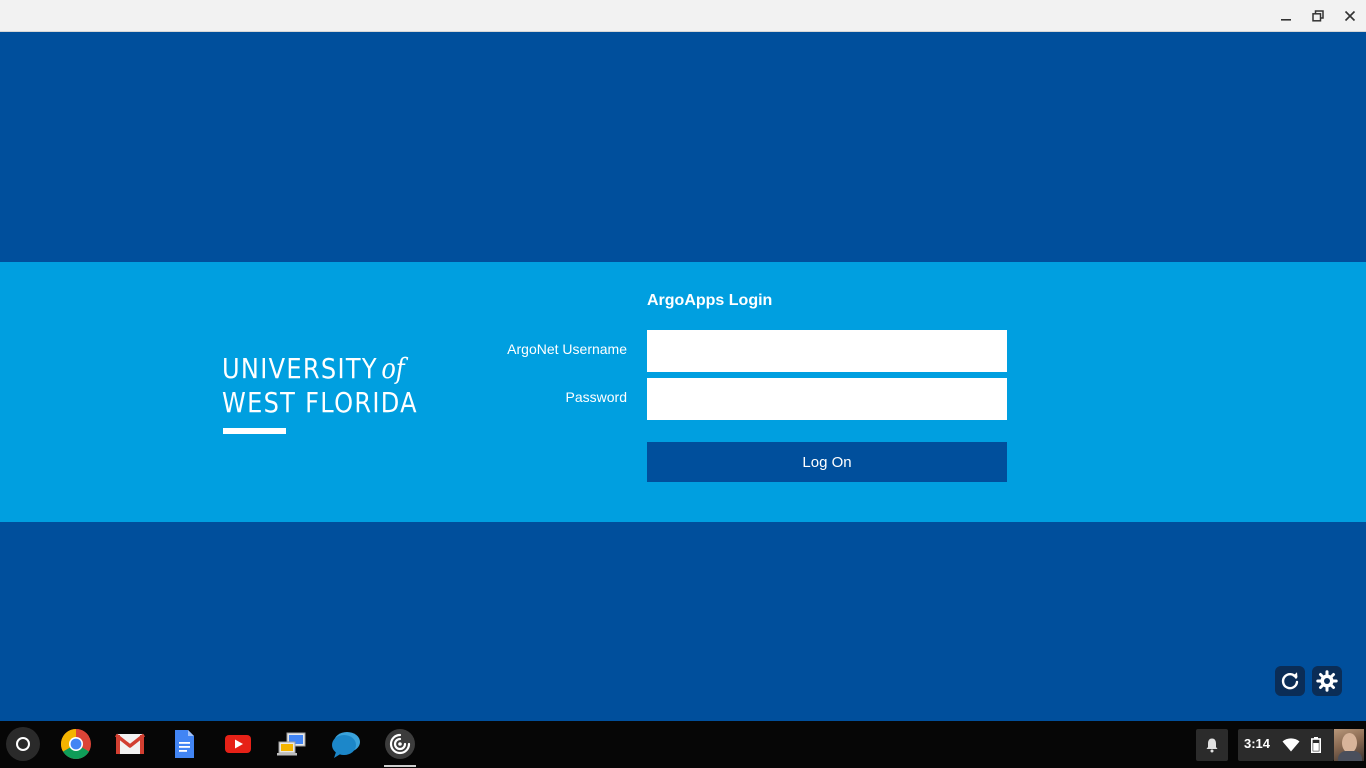 Image resolution: width=1366 pixels, height=768 pixels. What do you see at coordinates (1316, 745) in the screenshot?
I see `battery-icon` at bounding box center [1316, 745].